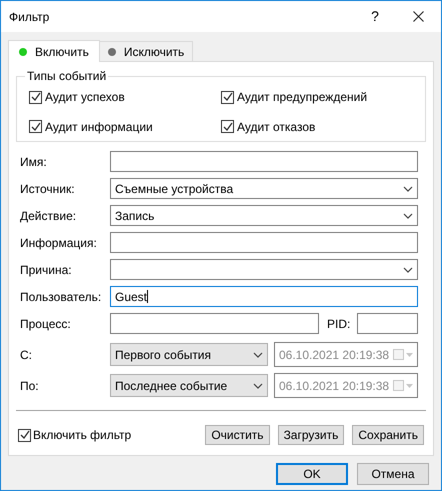  I want to click on window-title: Фильтр, so click(29, 17).